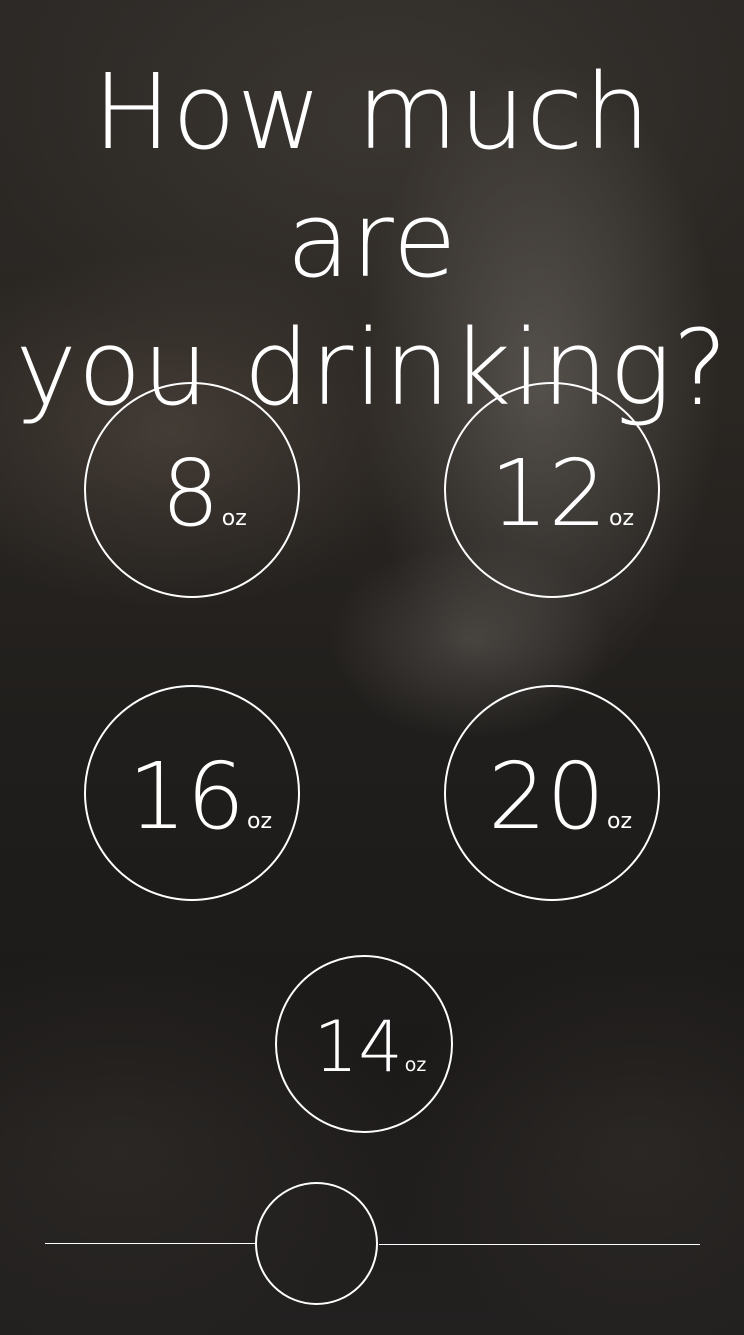  What do you see at coordinates (358, 1047) in the screenshot?
I see `size-value: 14` at bounding box center [358, 1047].